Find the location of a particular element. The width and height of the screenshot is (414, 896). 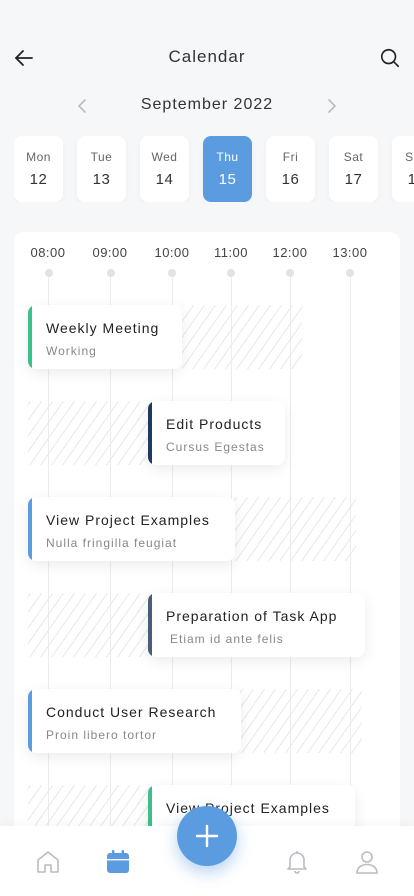

day-number: 17 is located at coordinates (353, 179).